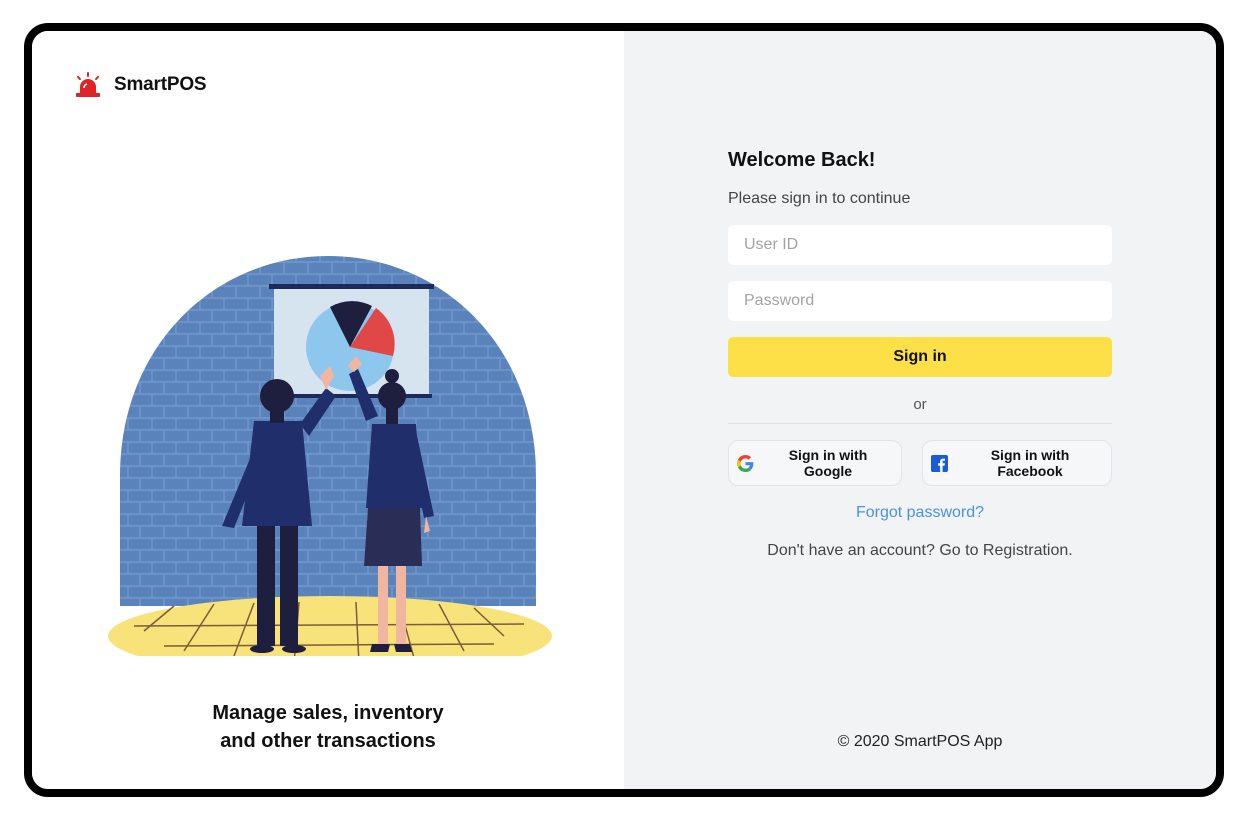 The image size is (1244, 822). Describe the element at coordinates (920, 741) in the screenshot. I see `copyright: © 2020 SmartPOS App` at that location.